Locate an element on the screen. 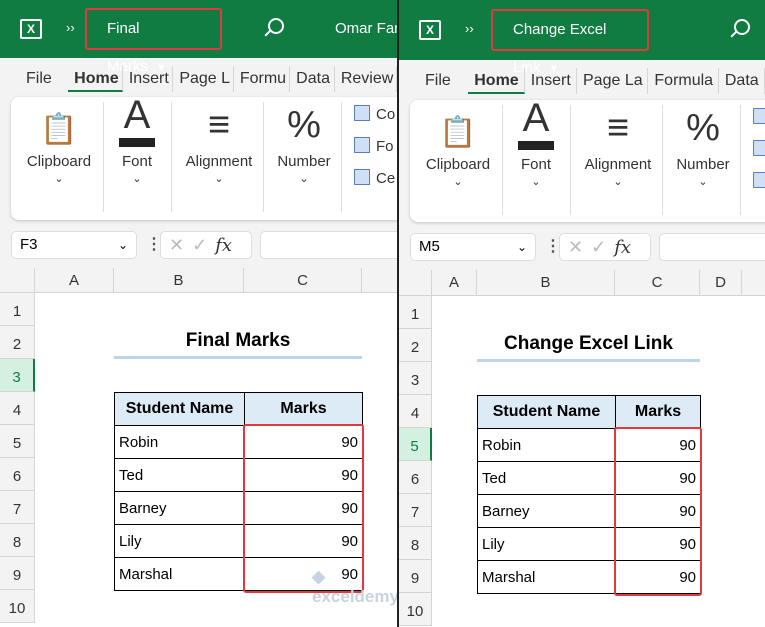 Image resolution: width=765 pixels, height=627 pixels. table-header: Student Name is located at coordinates (546, 412).